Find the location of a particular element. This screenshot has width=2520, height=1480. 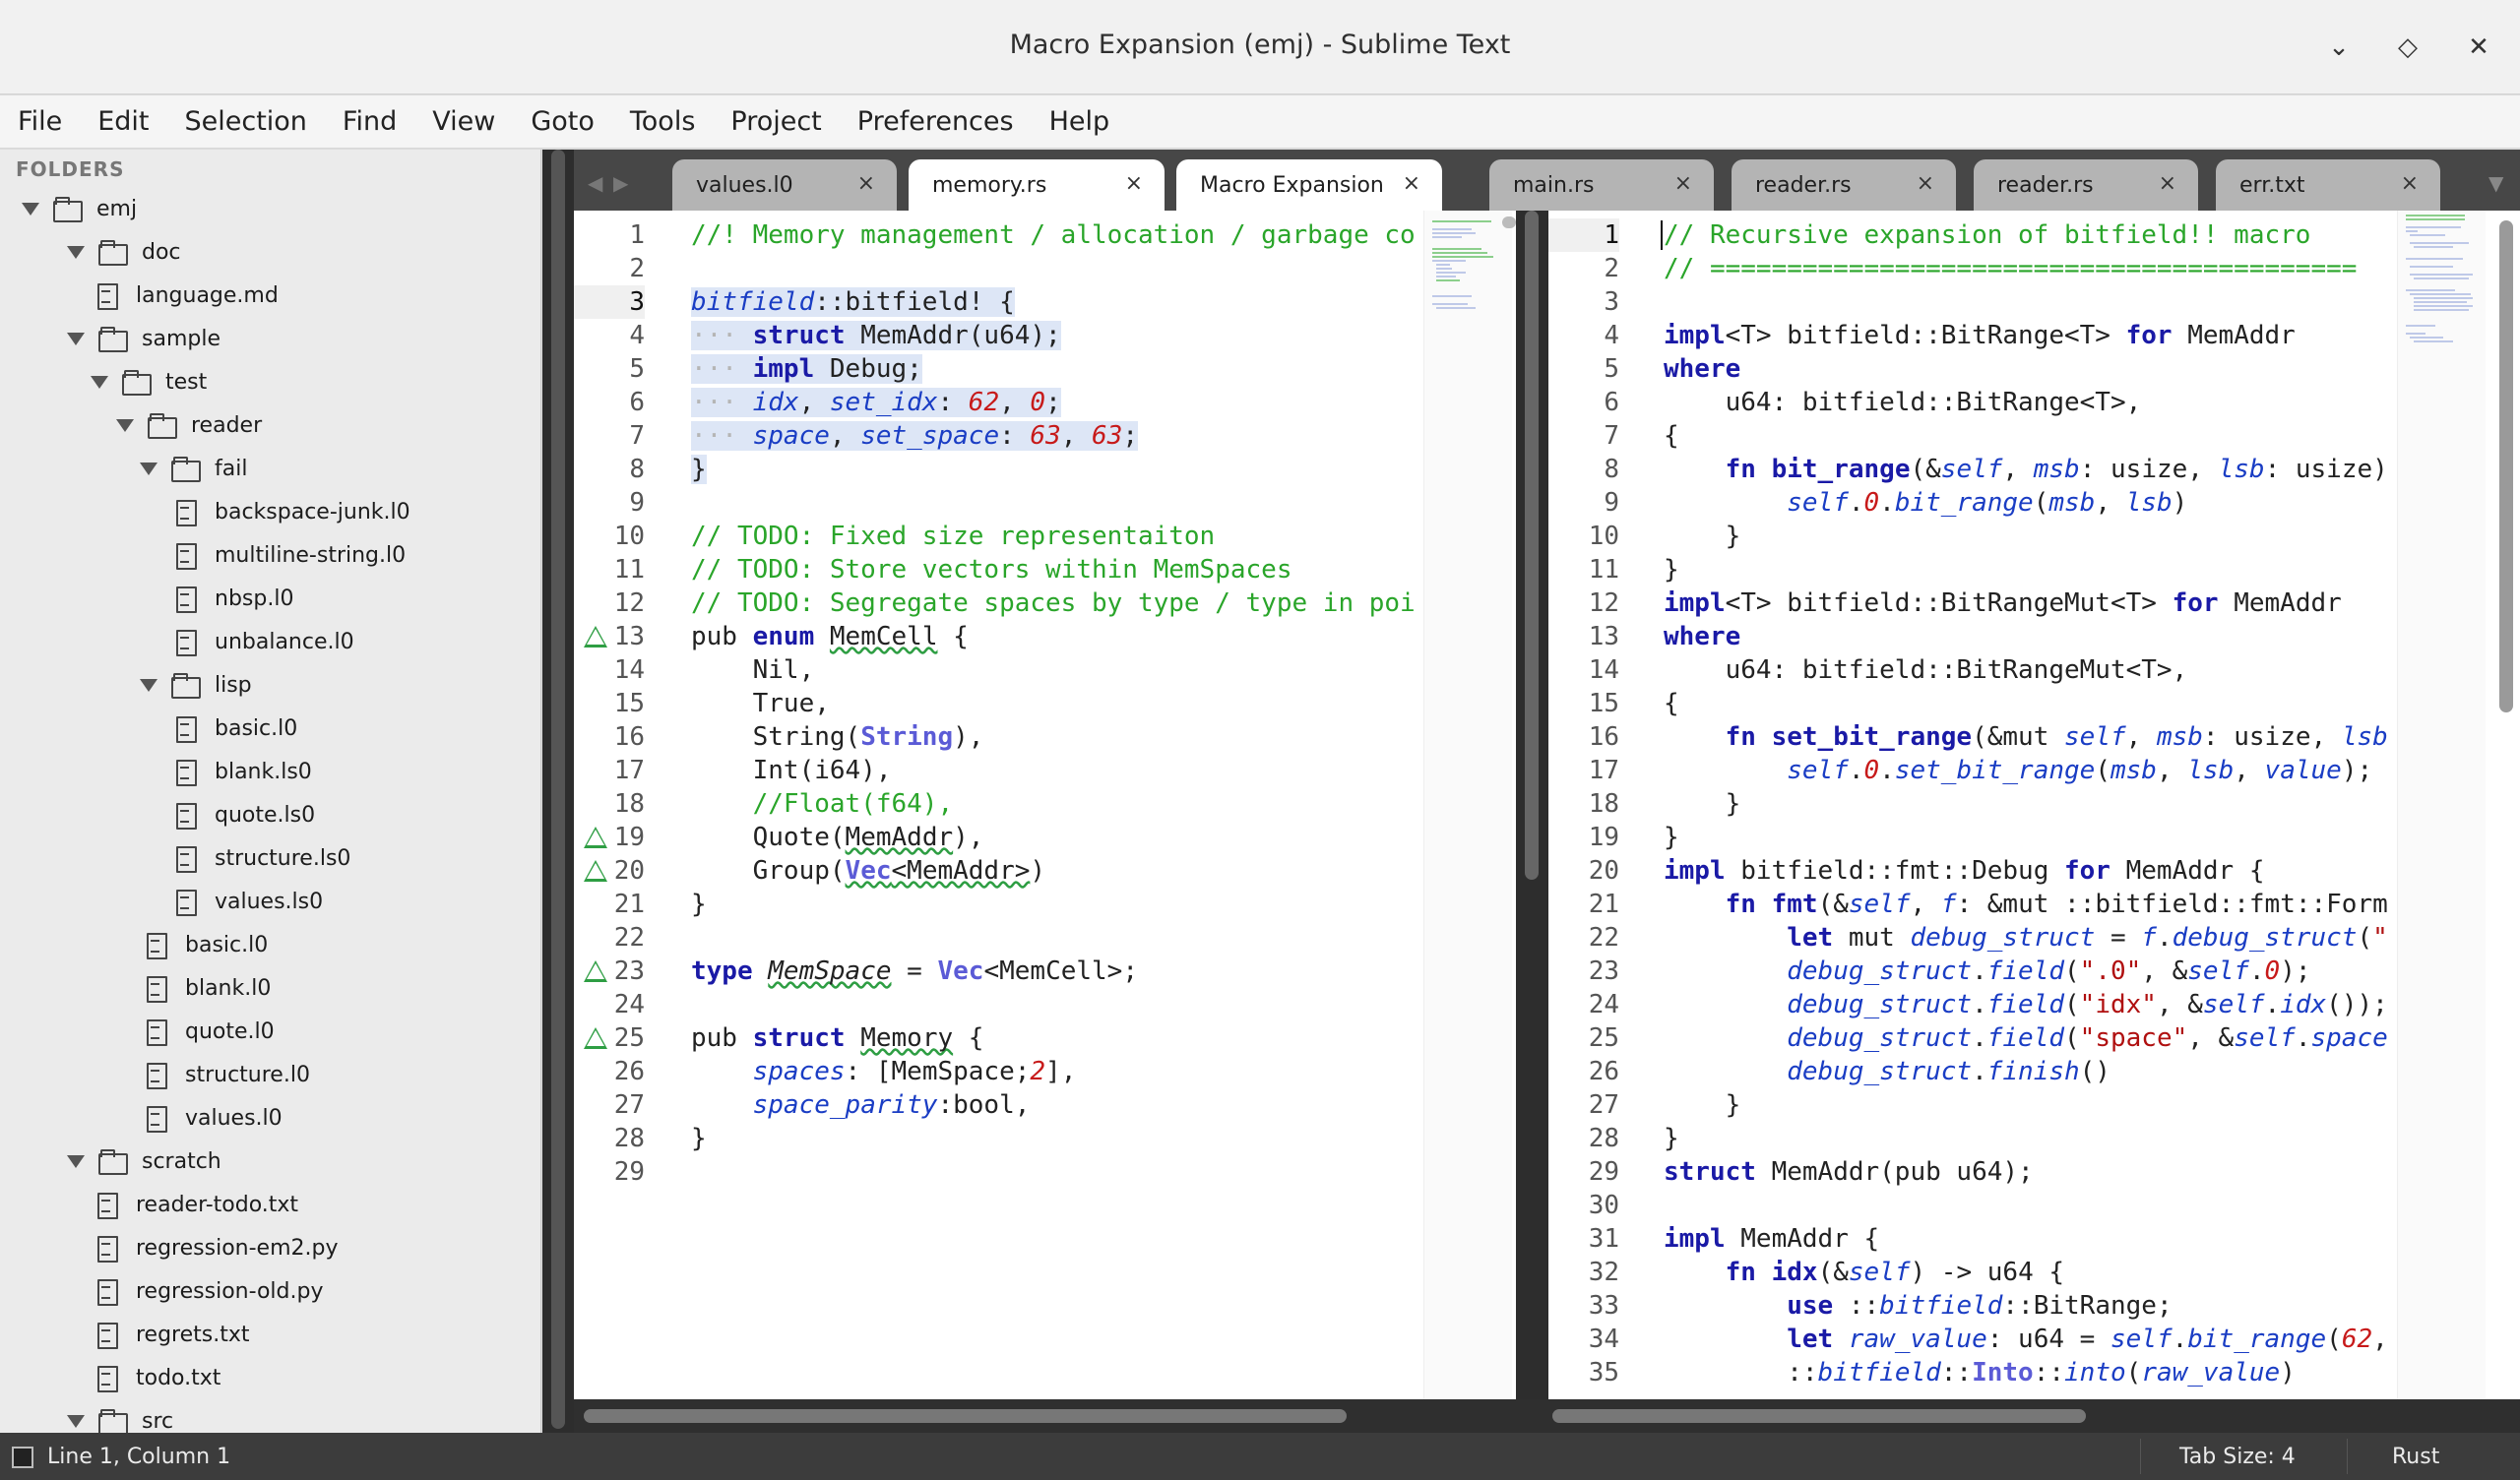

menu-edit: Edit is located at coordinates (123, 121).